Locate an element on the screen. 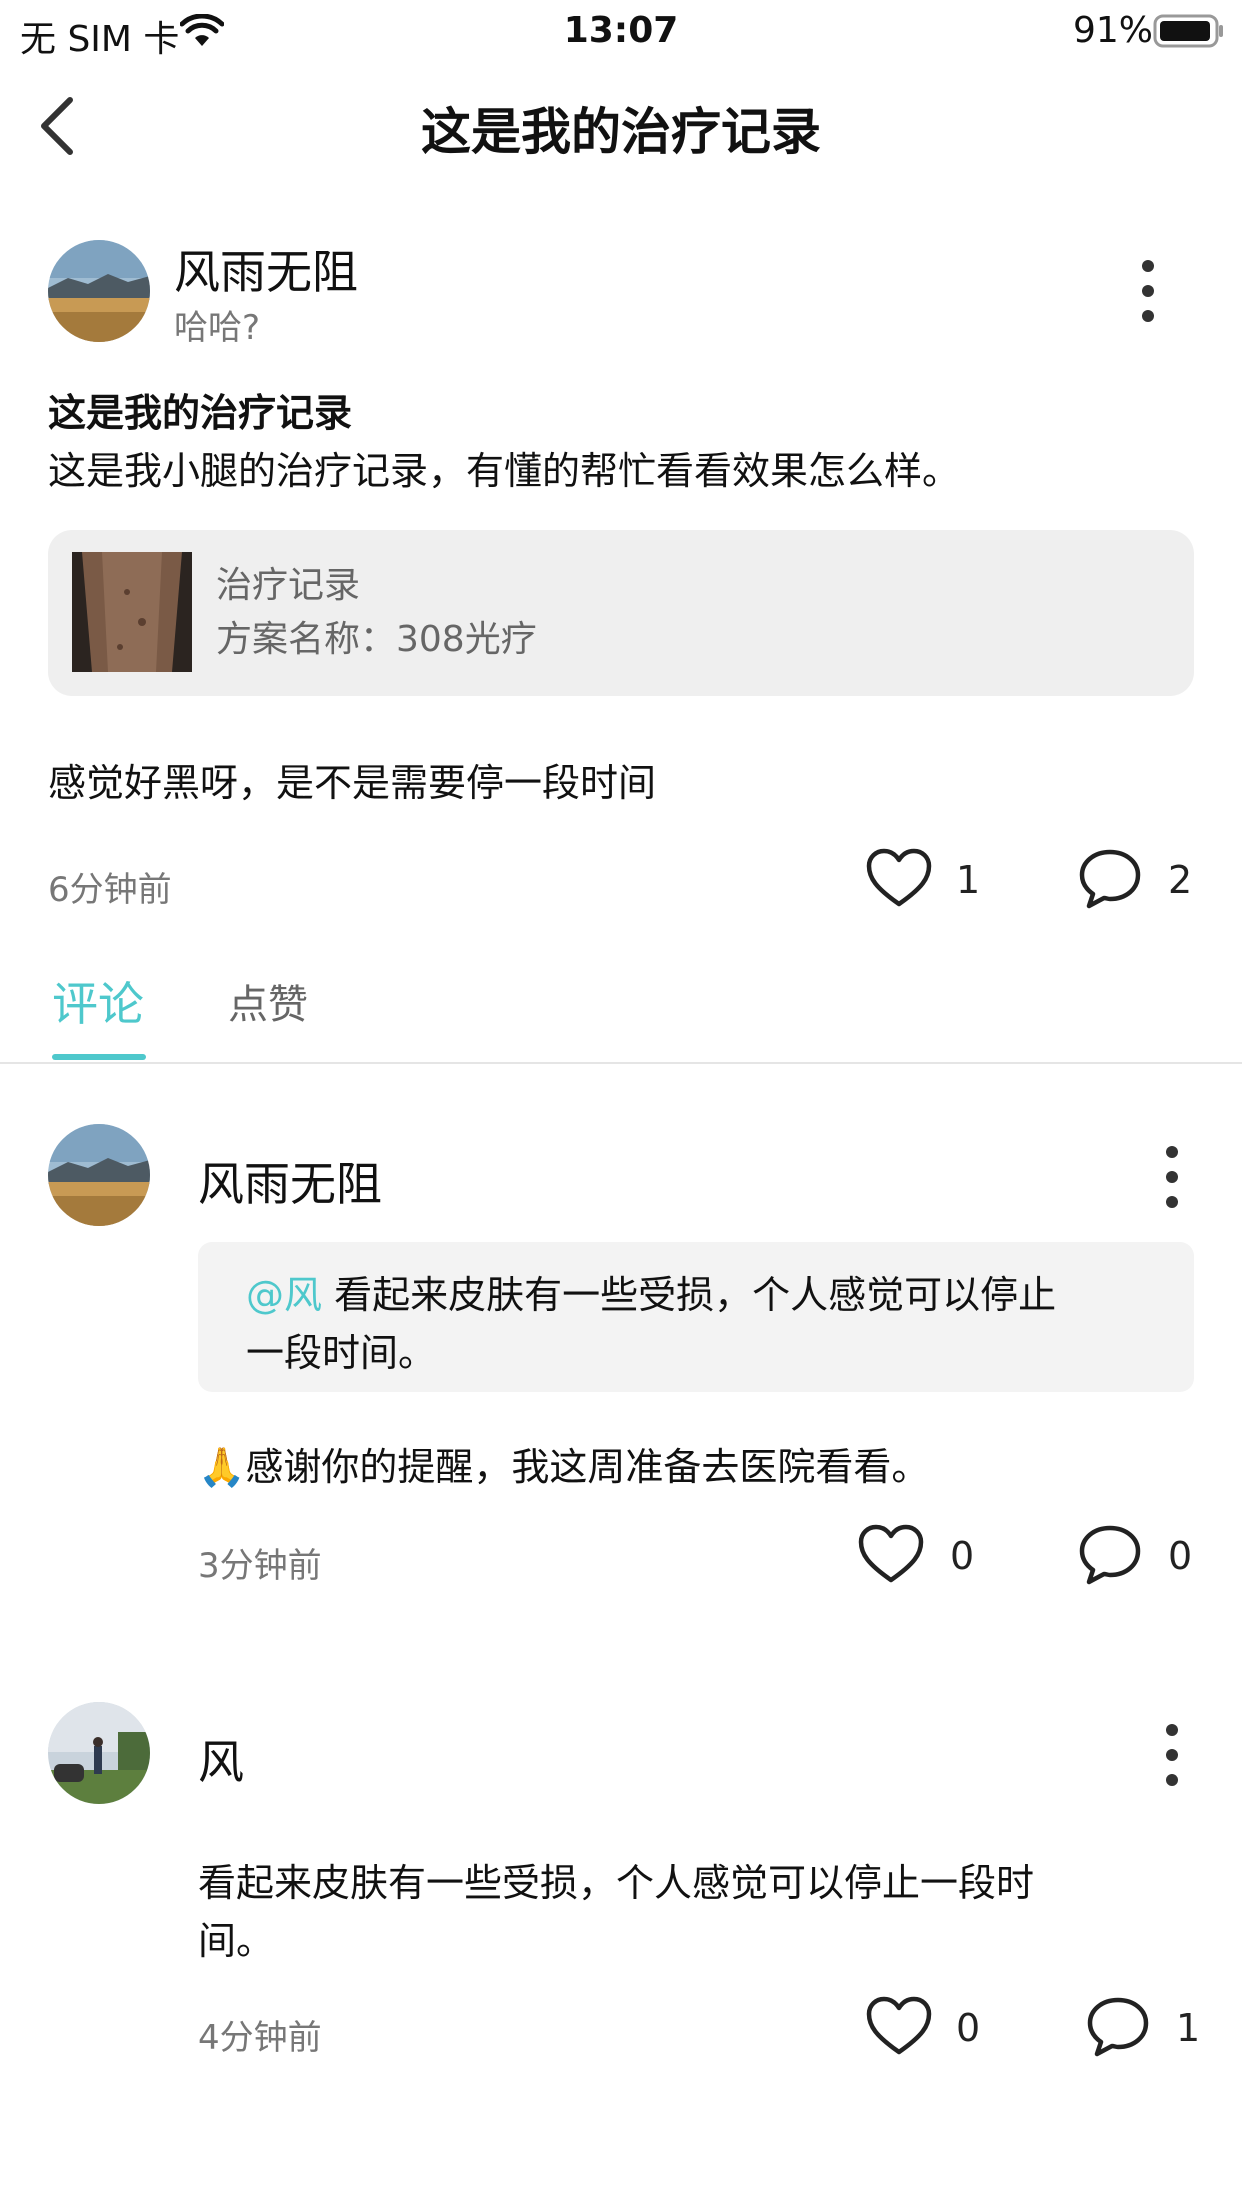 This screenshot has width=1242, height=2208. reply-text-line2: 间。 is located at coordinates (236, 1941).